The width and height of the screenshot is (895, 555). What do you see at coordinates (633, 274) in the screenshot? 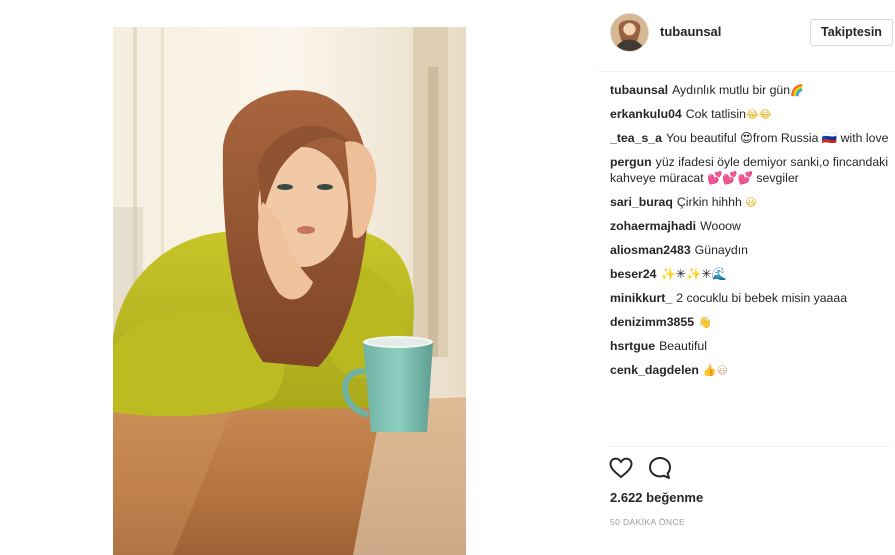
I see `comment-author: beser24` at bounding box center [633, 274].